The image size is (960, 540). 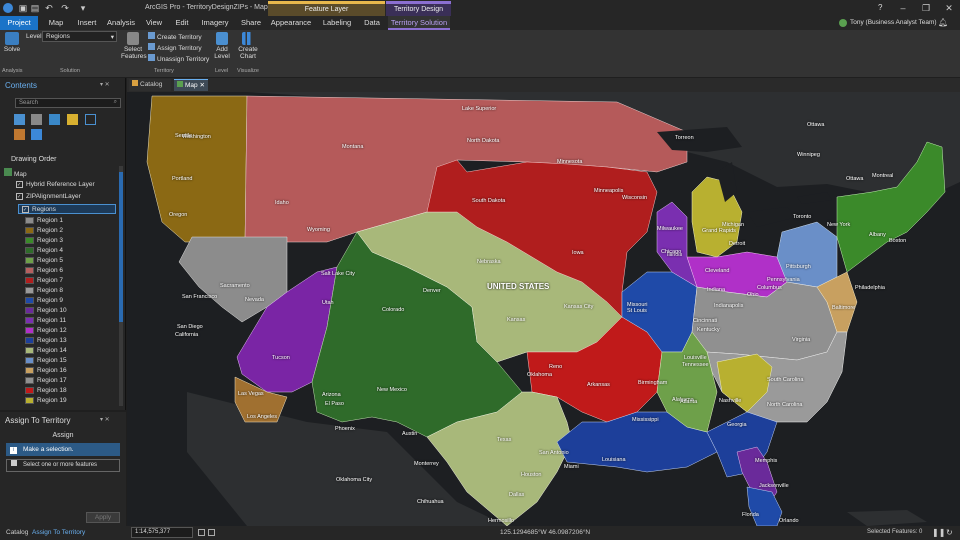 What do you see at coordinates (90, 119) in the screenshot?
I see `list-by-snapping-icon` at bounding box center [90, 119].